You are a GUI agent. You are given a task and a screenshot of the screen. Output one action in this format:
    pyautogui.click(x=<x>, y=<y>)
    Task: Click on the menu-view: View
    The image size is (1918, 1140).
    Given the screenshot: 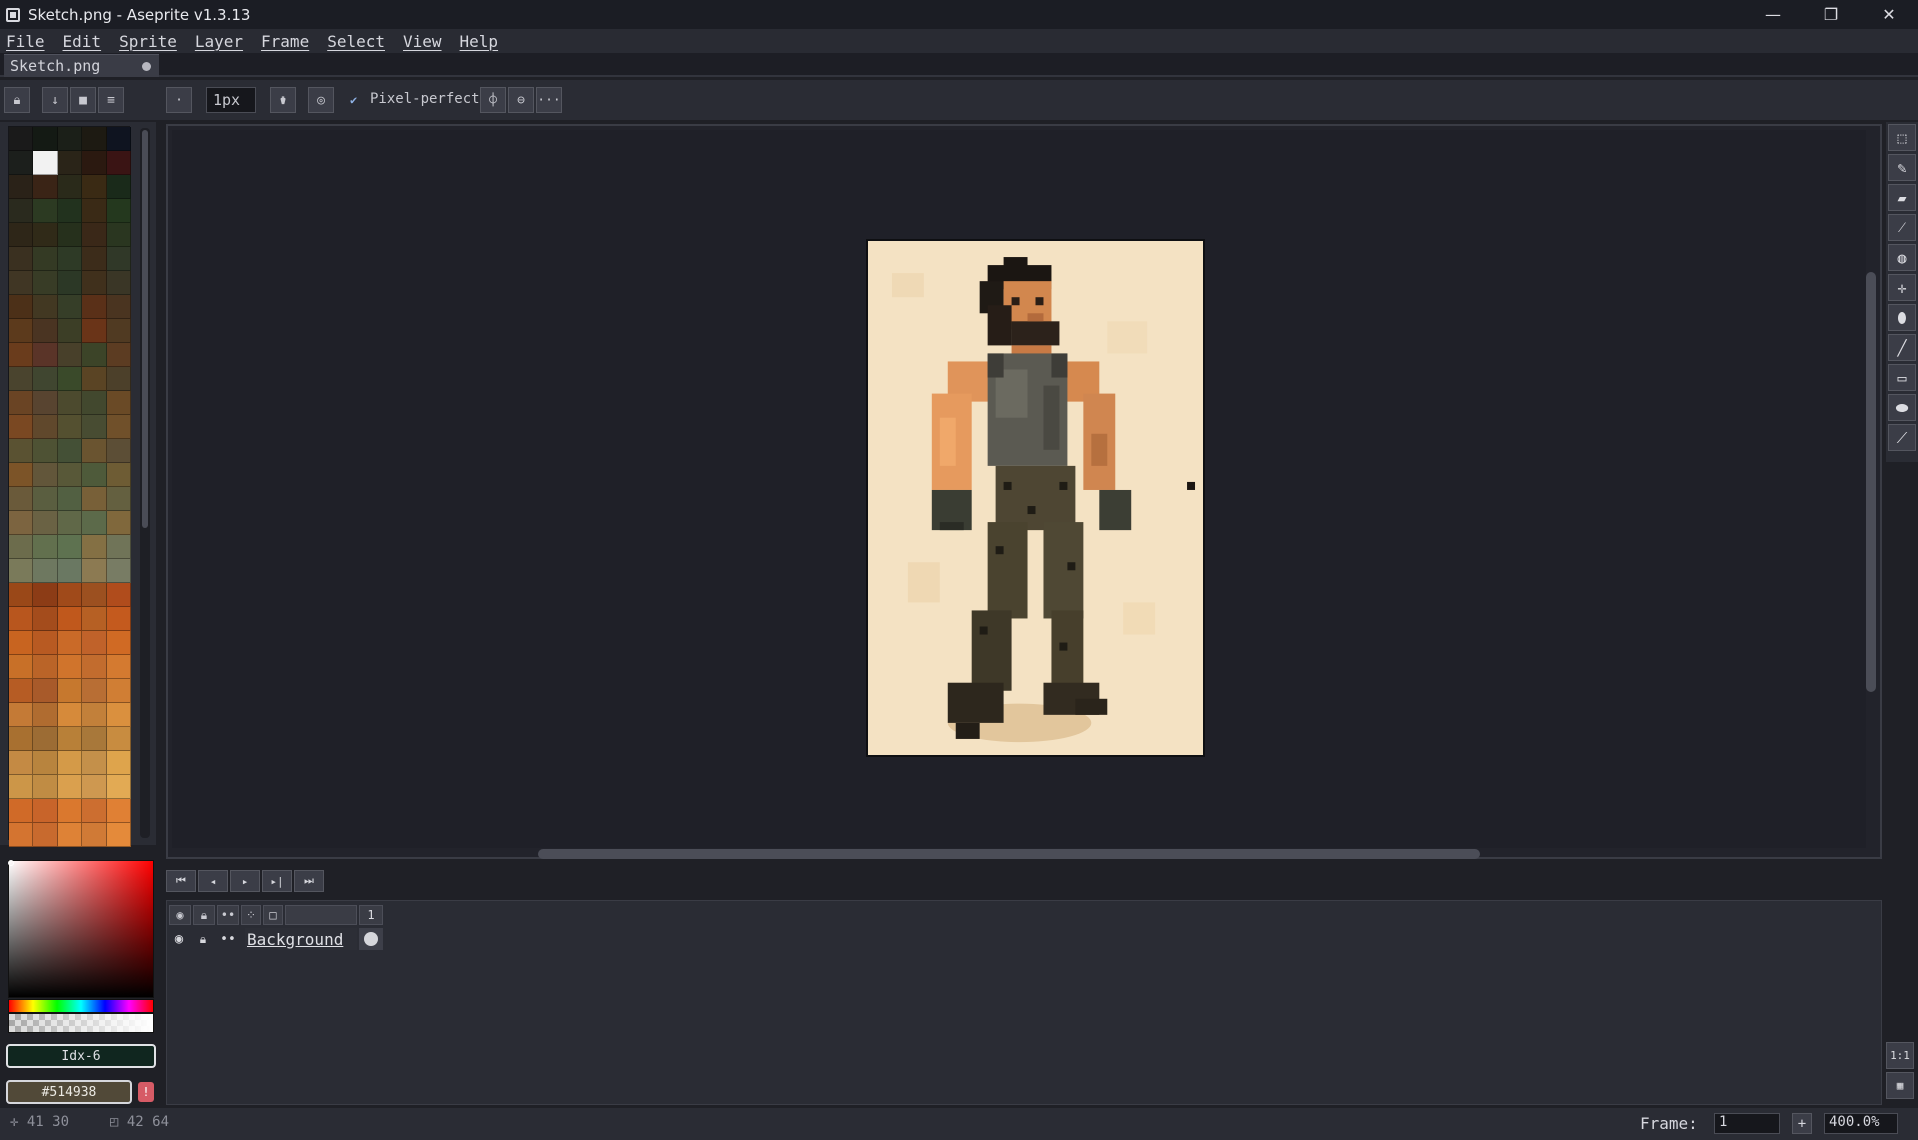 What is the action you would take?
    pyautogui.click(x=422, y=41)
    